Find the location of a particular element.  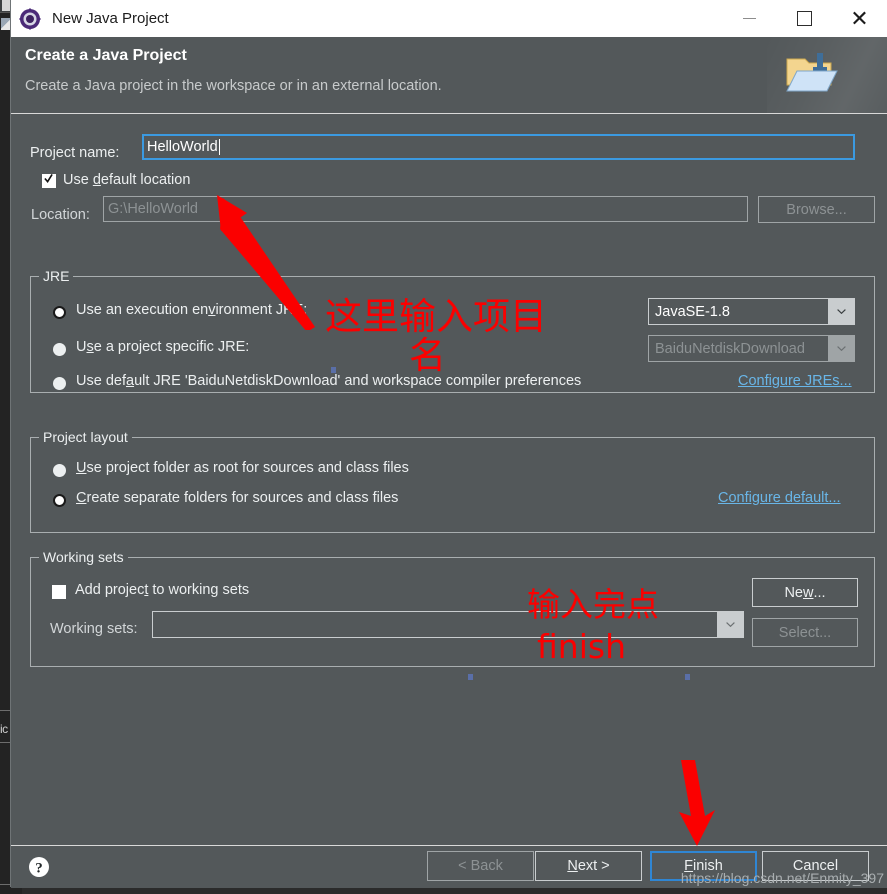

maximize-button is located at coordinates (804, 18).